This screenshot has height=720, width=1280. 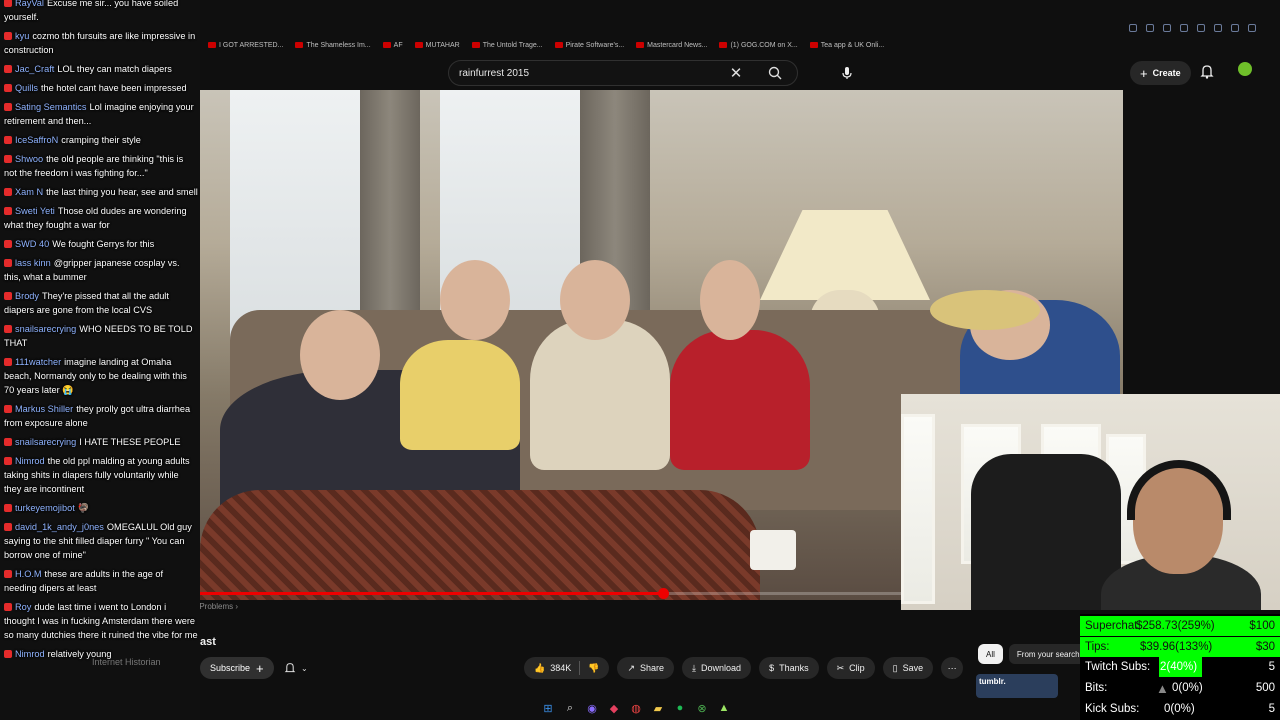 I want to click on search-icon: ⌕, so click(x=570, y=708).